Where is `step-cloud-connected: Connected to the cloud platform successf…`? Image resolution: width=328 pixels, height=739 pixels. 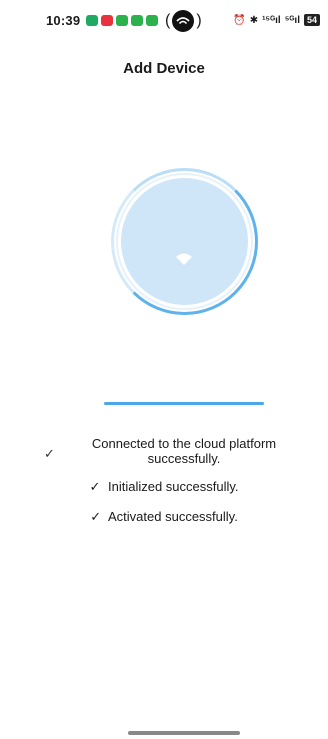
step-cloud-connected: Connected to the cloud platform successf… is located at coordinates (184, 451).